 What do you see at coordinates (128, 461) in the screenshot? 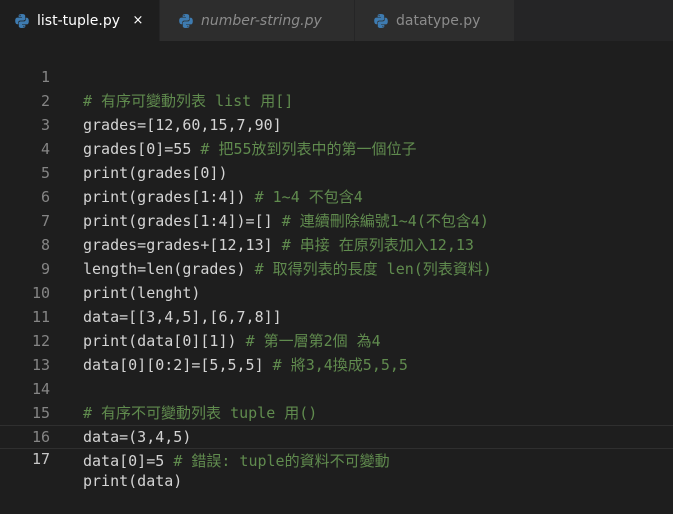
I see `code-text: data[0]=5` at bounding box center [128, 461].